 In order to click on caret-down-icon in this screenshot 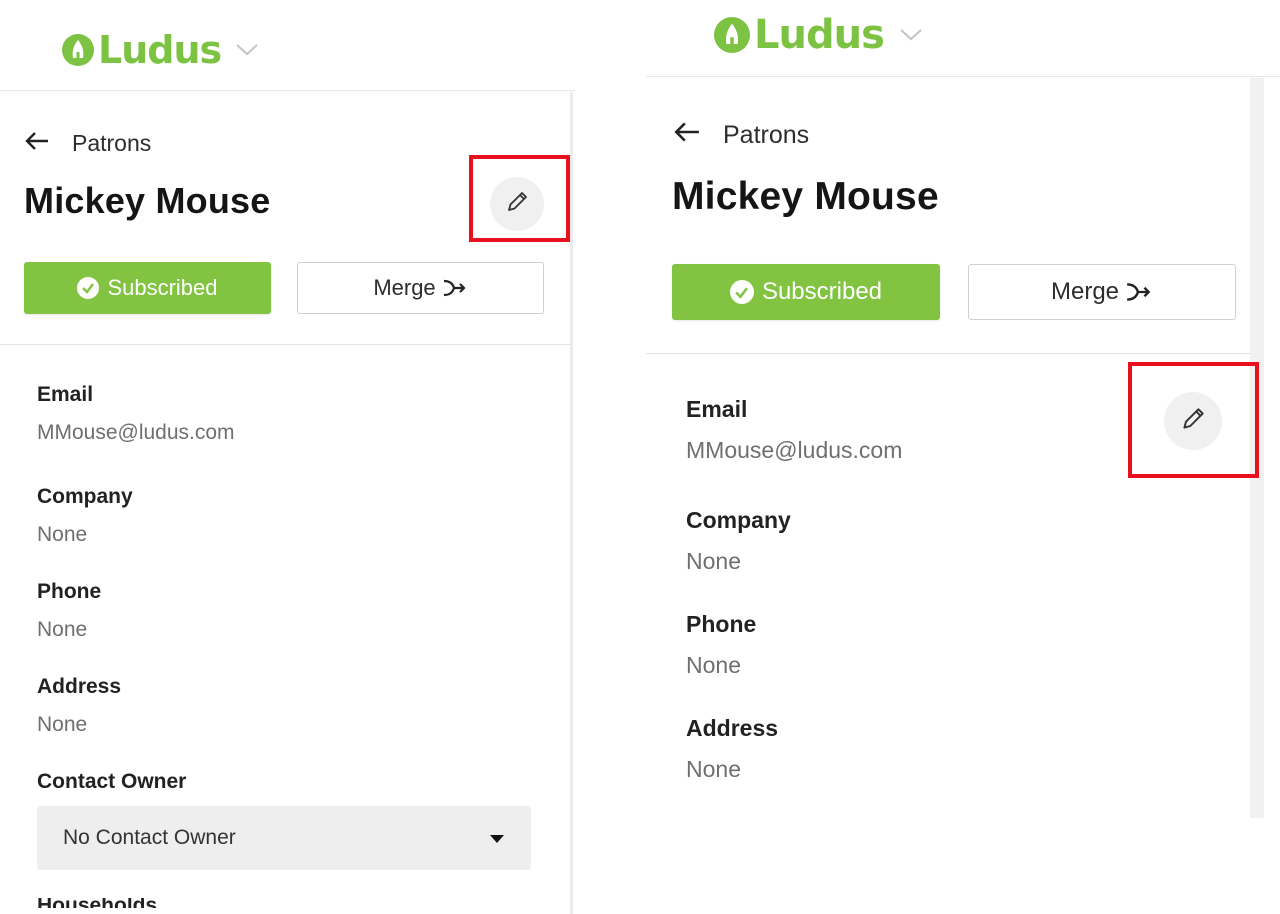, I will do `click(497, 838)`.